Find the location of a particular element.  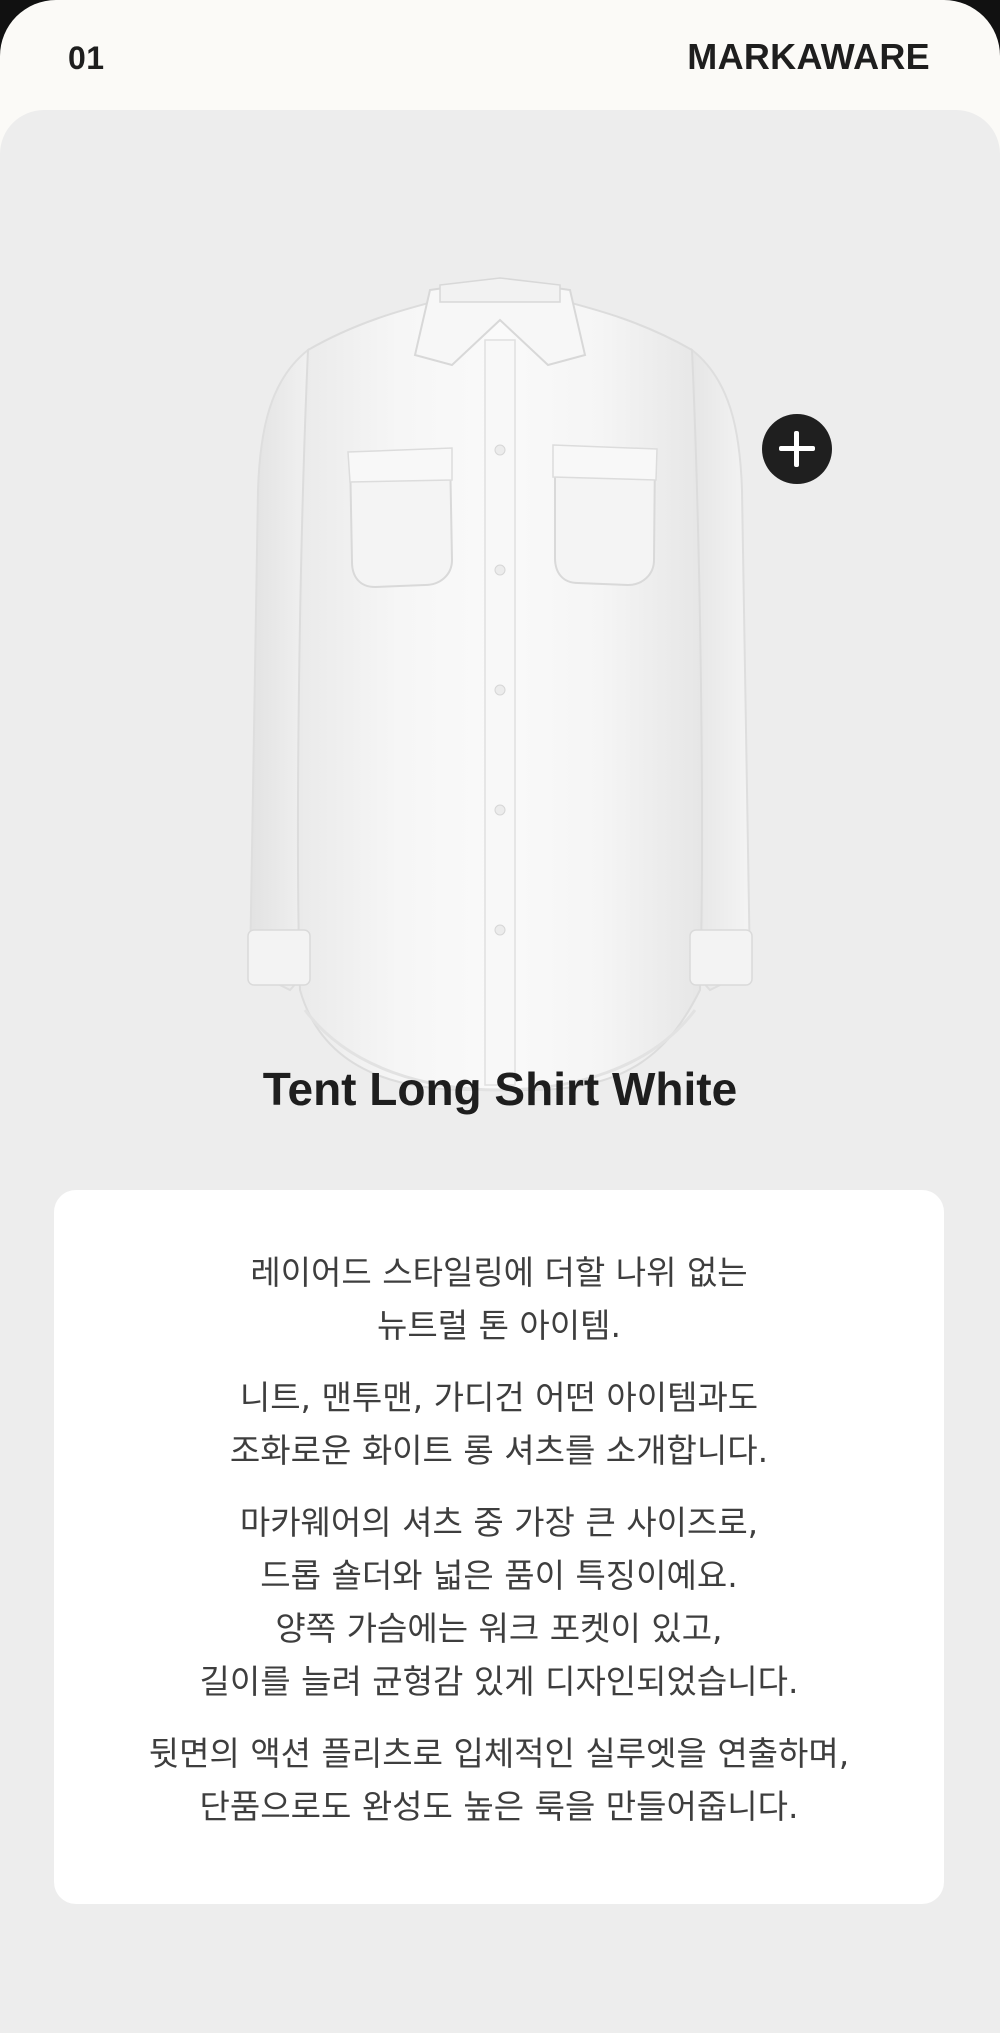

description-line: 길이를 늘려 균형감 있게 디자인되었습니다. is located at coordinates (499, 1681).